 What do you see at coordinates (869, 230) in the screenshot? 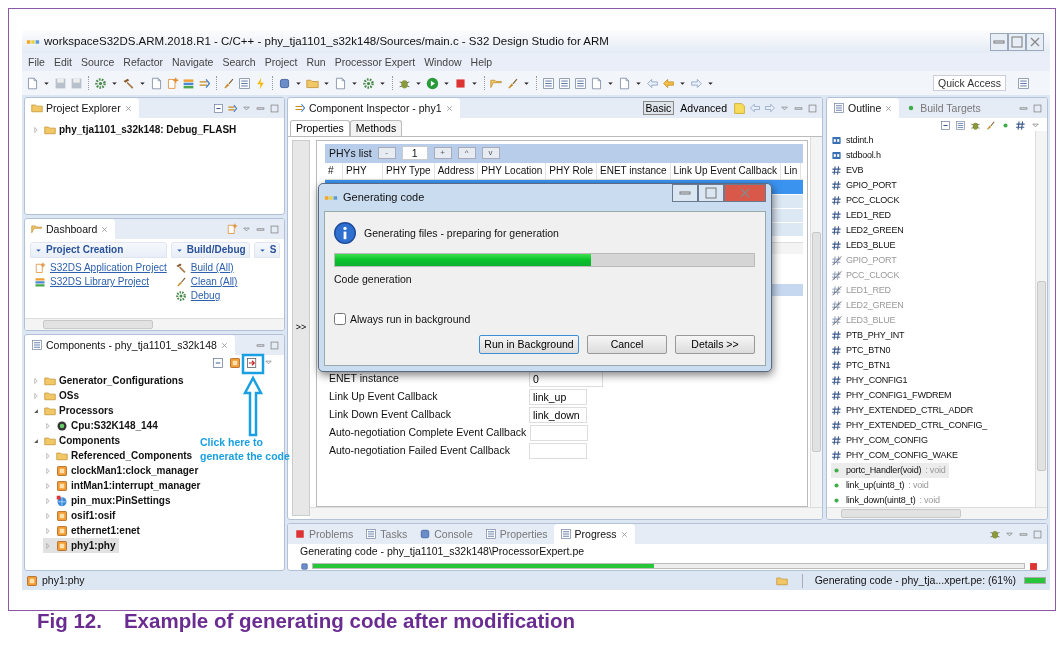
I see `outline-item: LED2_GREEN` at bounding box center [869, 230].